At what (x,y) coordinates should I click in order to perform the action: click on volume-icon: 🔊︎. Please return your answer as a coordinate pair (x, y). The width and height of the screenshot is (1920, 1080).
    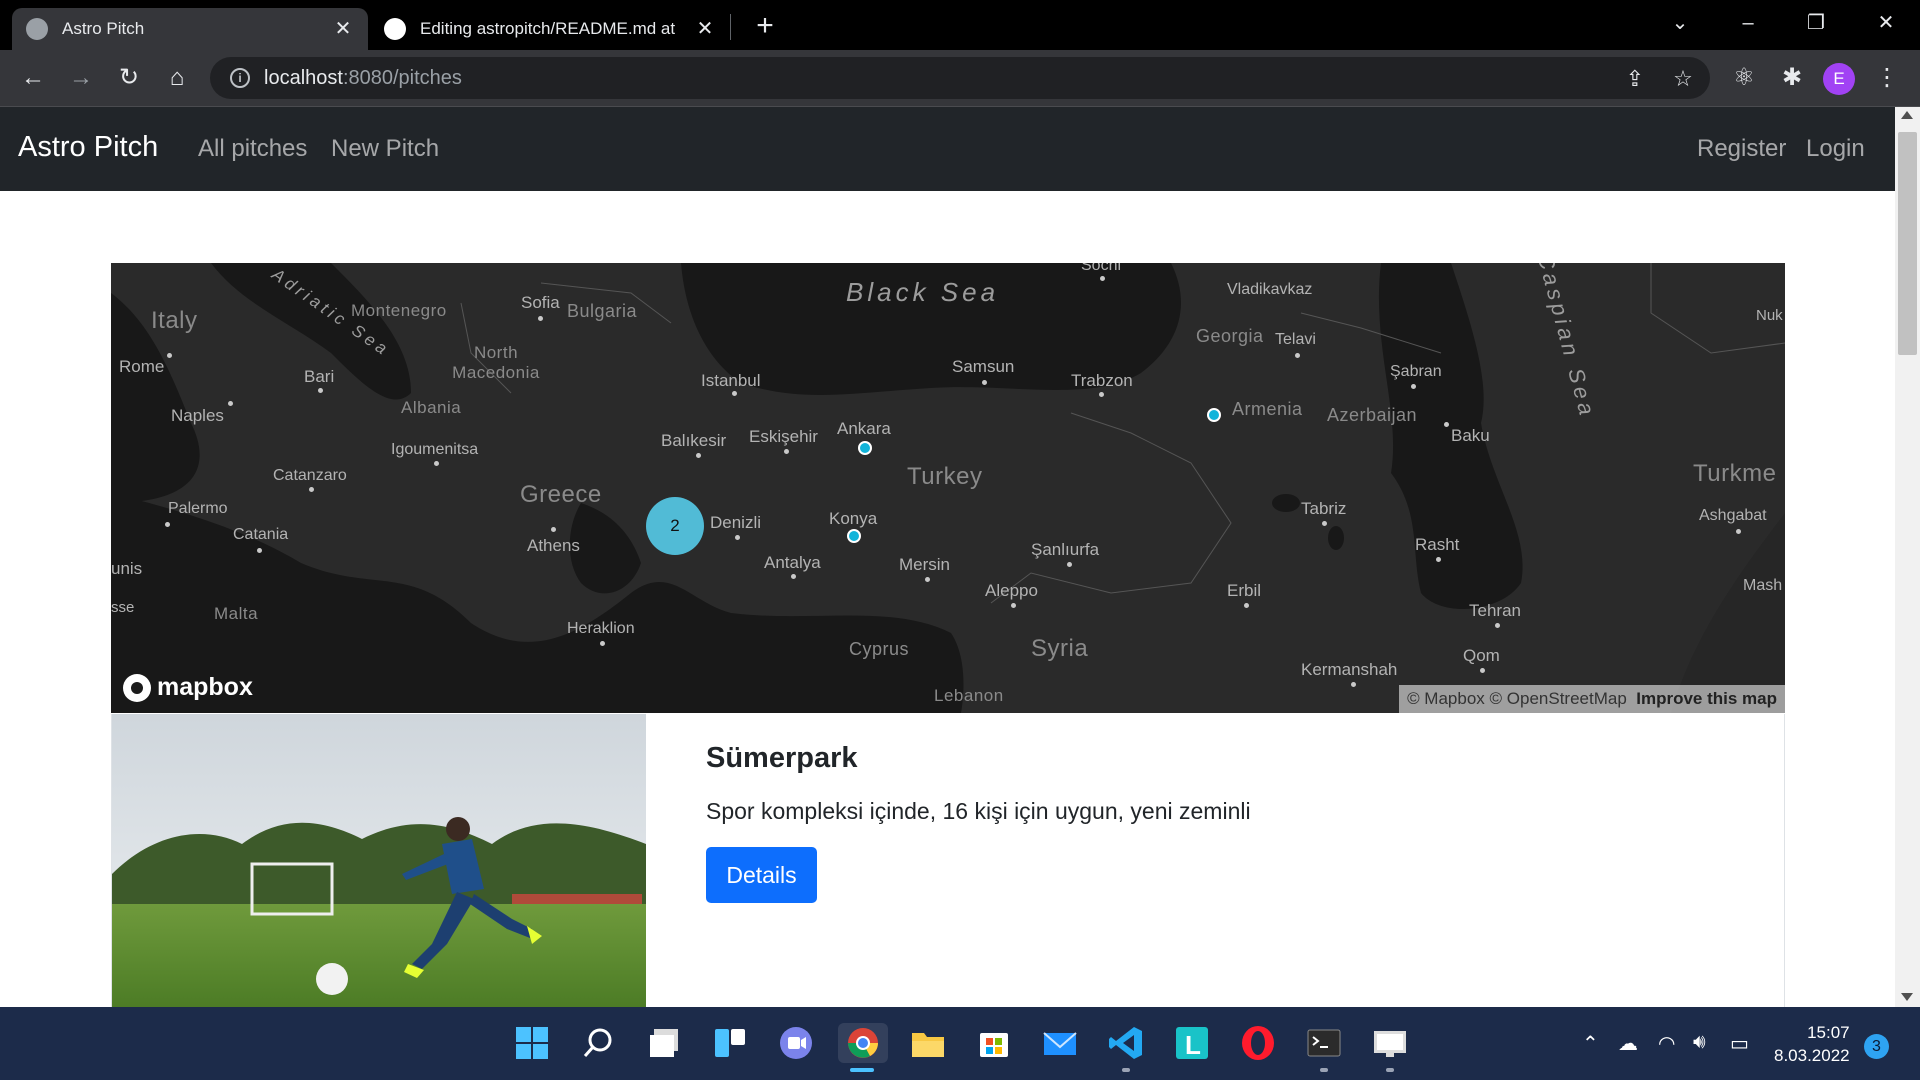
    Looking at the image, I should click on (1699, 1042).